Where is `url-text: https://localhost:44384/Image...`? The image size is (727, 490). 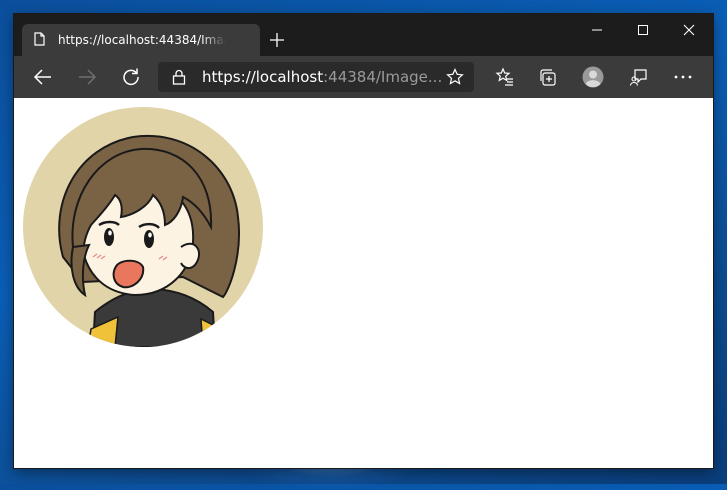
url-text: https://localhost:44384/Image... is located at coordinates (322, 78).